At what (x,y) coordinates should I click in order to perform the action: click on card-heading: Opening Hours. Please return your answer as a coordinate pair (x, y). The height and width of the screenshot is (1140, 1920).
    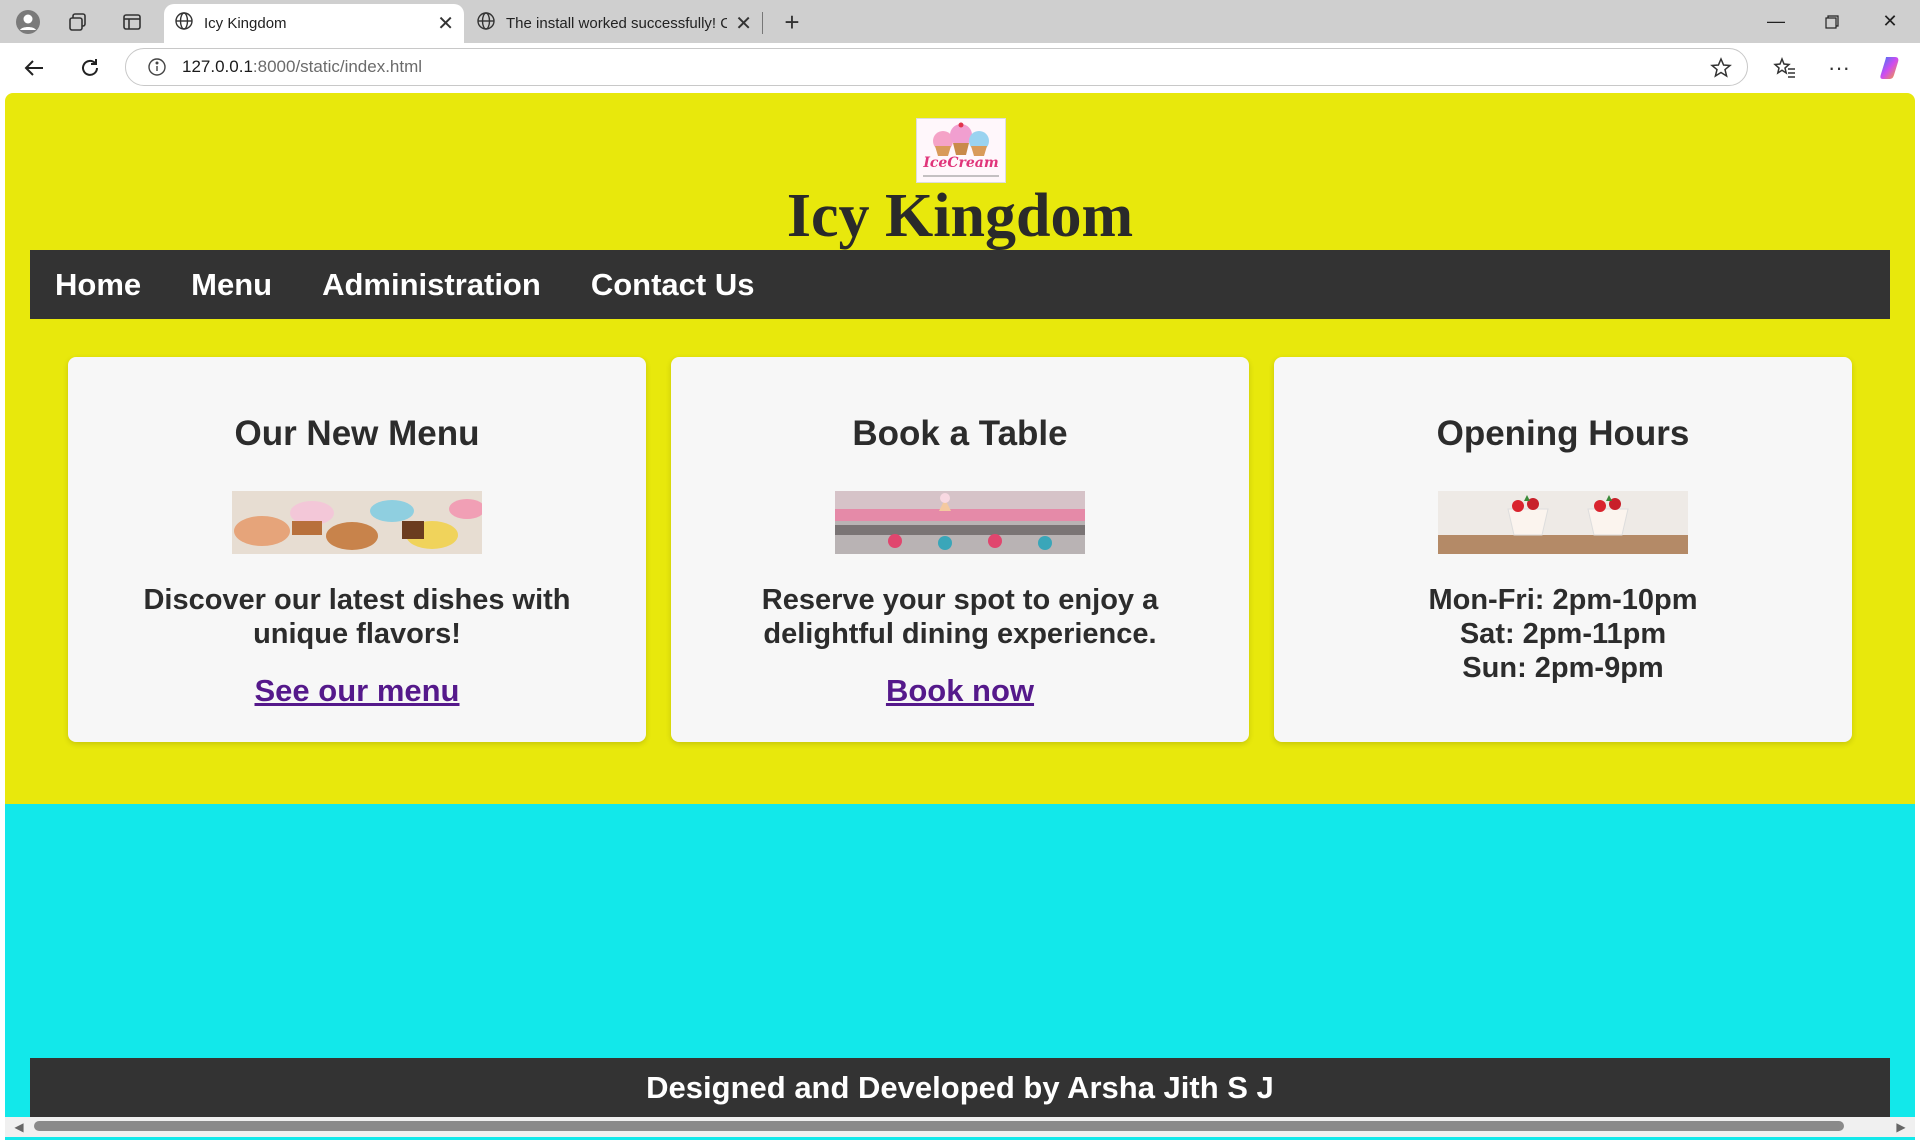
    Looking at the image, I should click on (1563, 433).